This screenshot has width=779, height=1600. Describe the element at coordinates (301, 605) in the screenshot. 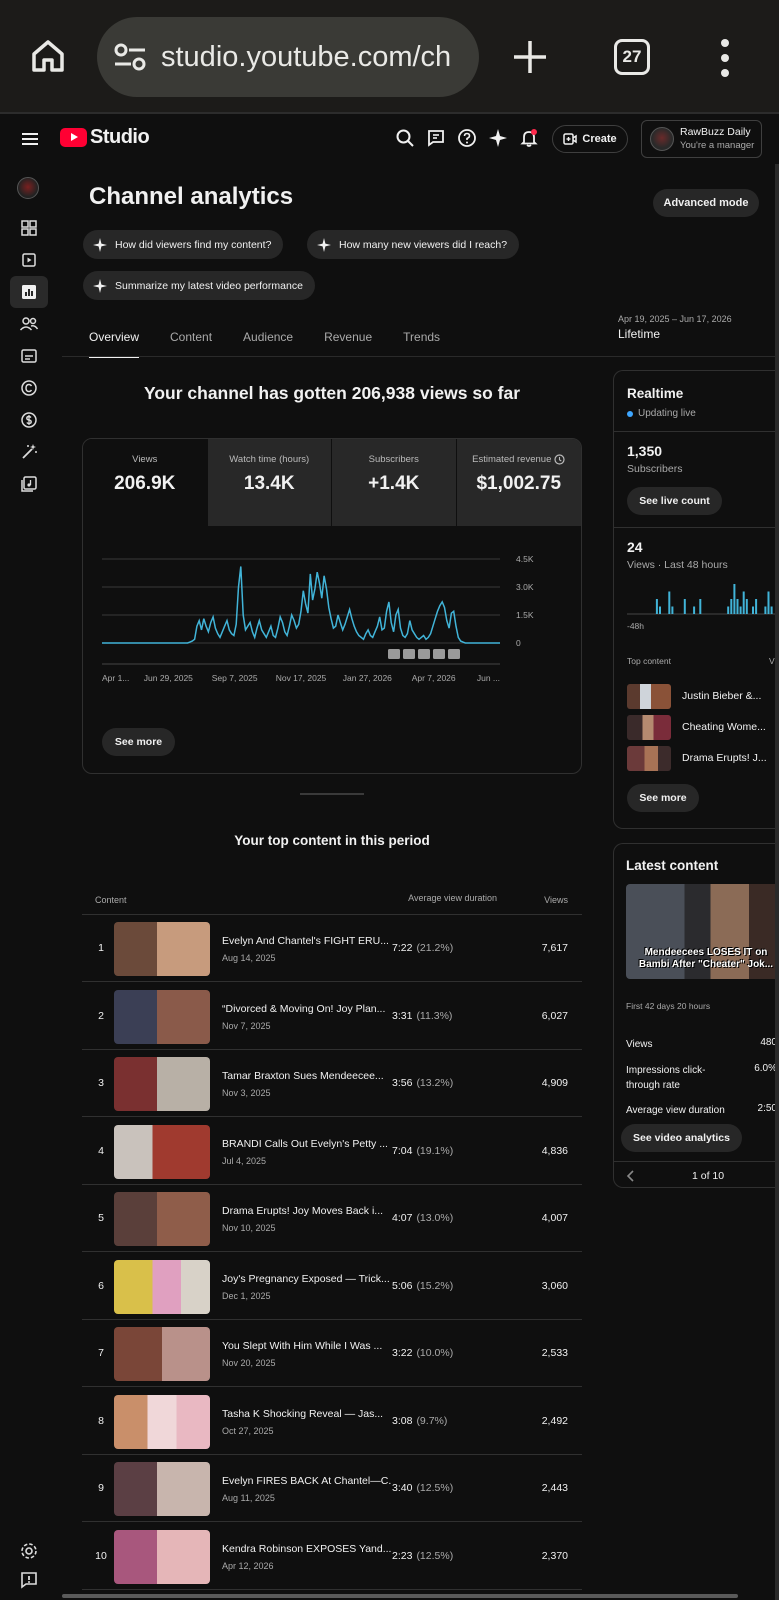

I see `views-series-line` at that location.